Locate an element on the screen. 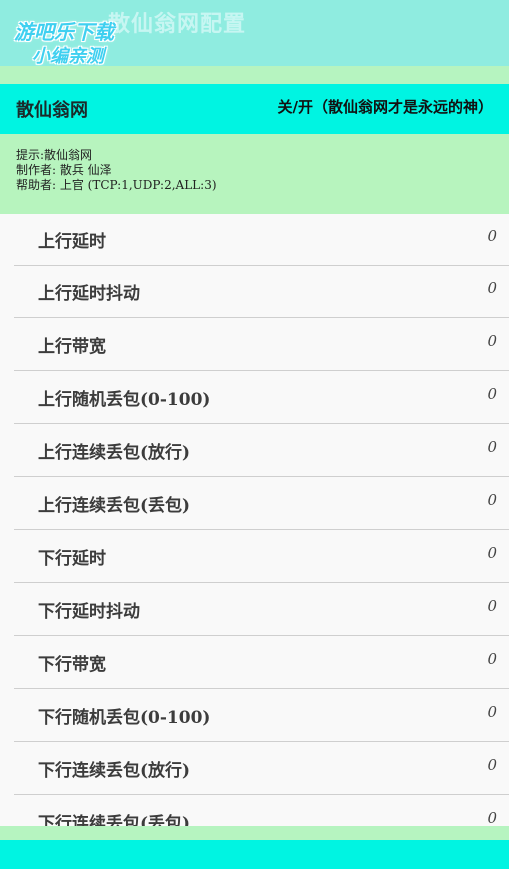 The width and height of the screenshot is (509, 869). setting-label: 上行带宽 is located at coordinates (72, 347).